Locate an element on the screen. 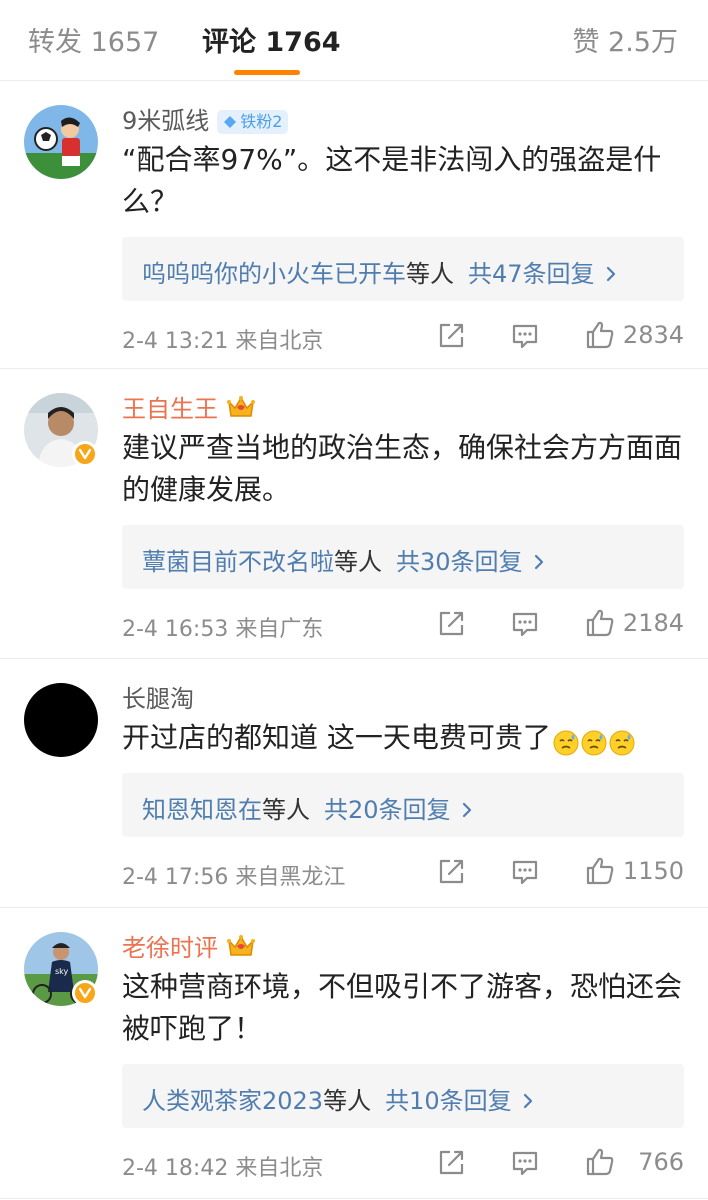 The height and width of the screenshot is (1200, 708). comment-body: 建议严查当地的政治生态，确保社会方方面面的健康发展。 is located at coordinates (402, 468).